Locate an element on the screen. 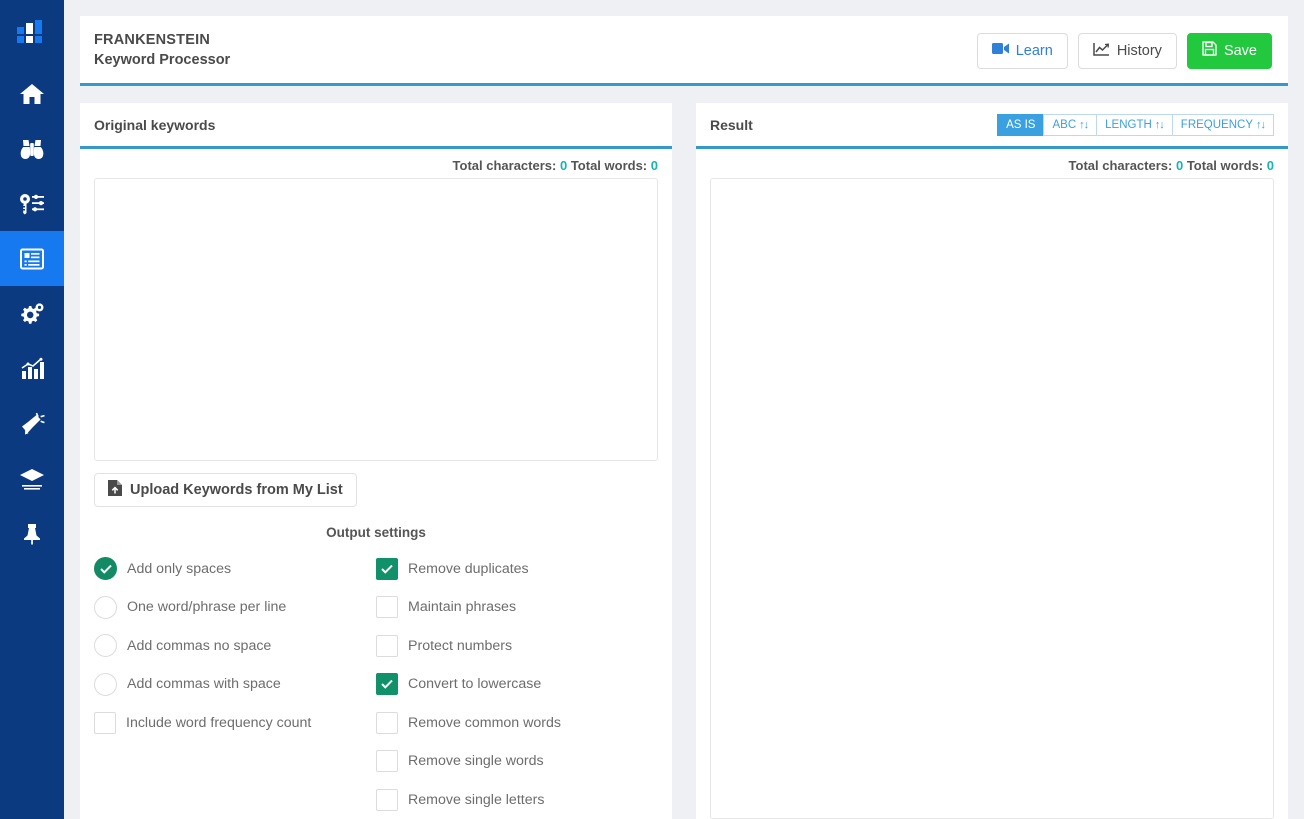 Image resolution: width=1304 pixels, height=819 pixels. checkbox-remove-single-words is located at coordinates (387, 761).